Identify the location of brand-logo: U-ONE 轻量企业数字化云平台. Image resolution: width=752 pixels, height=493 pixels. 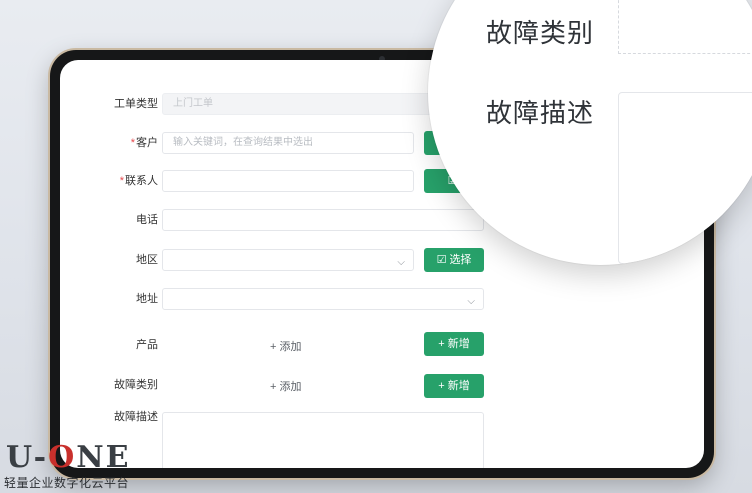
(84, 466).